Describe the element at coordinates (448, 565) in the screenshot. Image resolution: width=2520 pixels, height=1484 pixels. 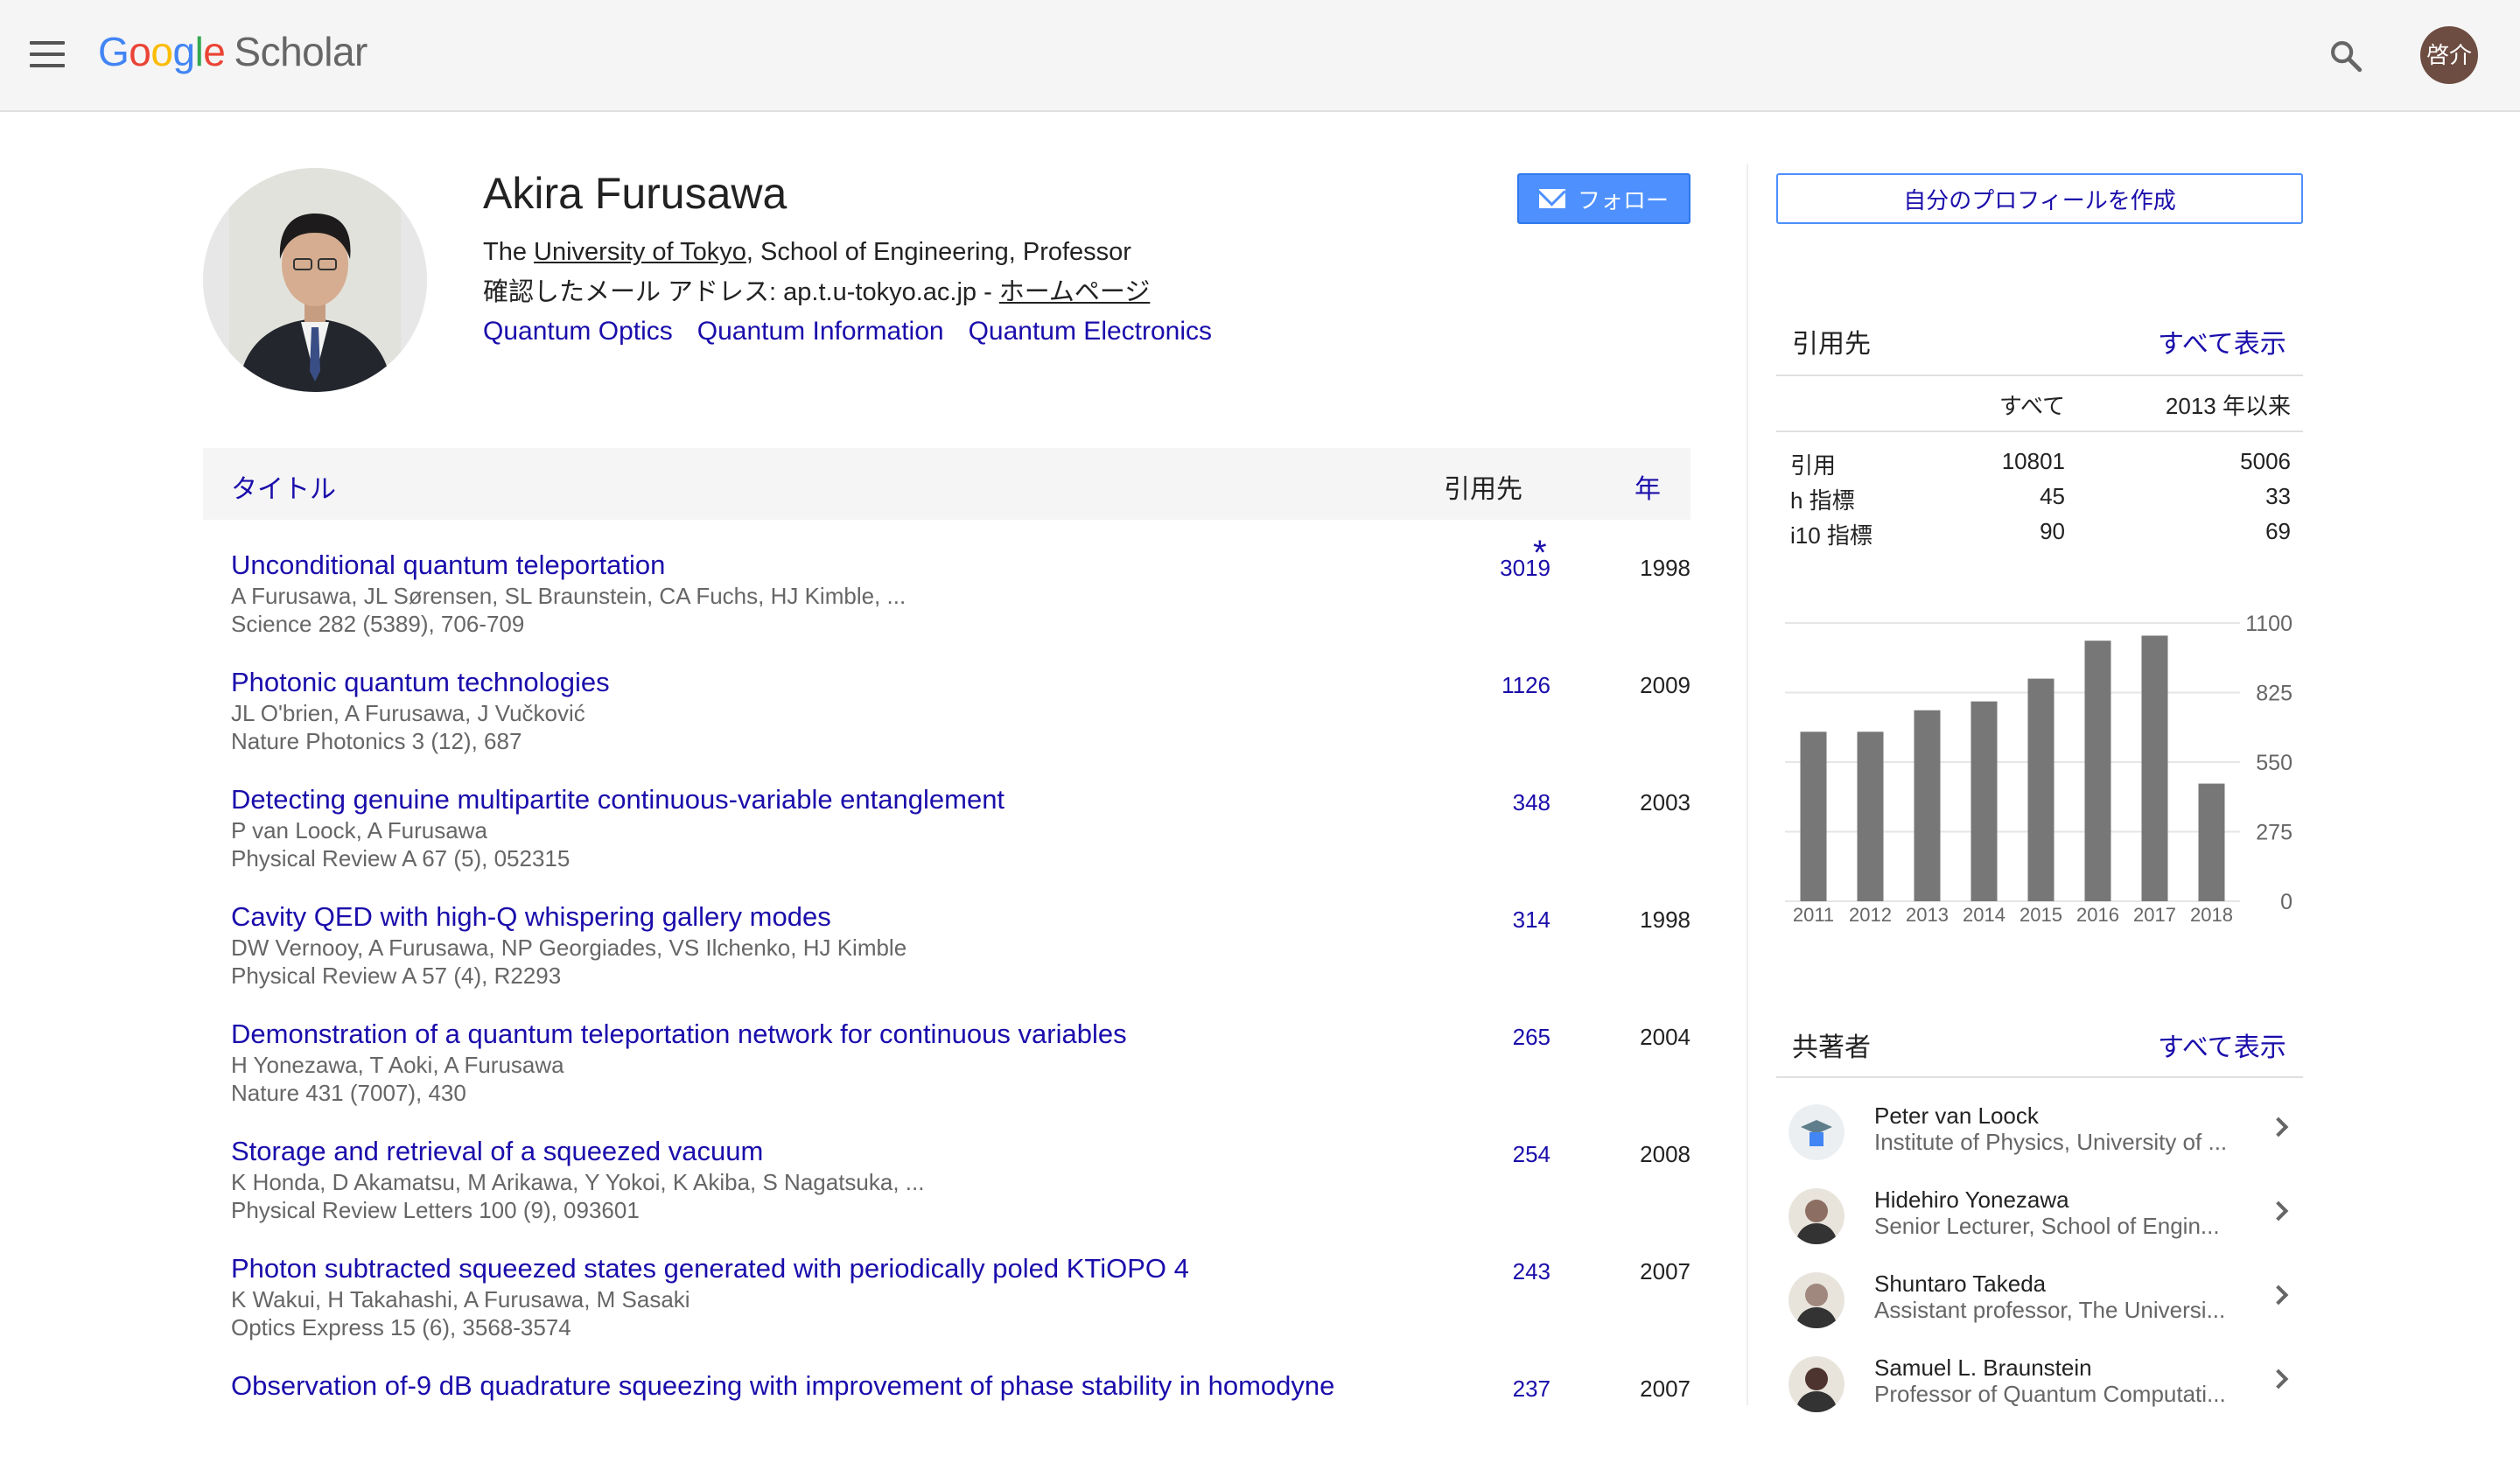
I see `publication-title-link: Unconditional quantum teleportation` at that location.